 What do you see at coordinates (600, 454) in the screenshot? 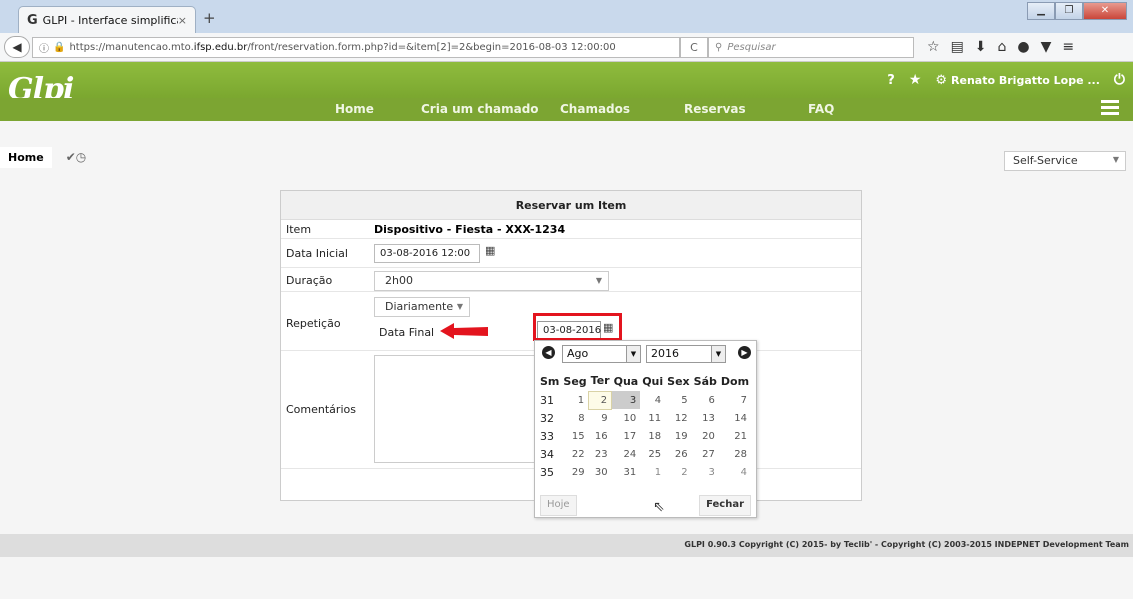
I see `calendar-day: 23` at bounding box center [600, 454].